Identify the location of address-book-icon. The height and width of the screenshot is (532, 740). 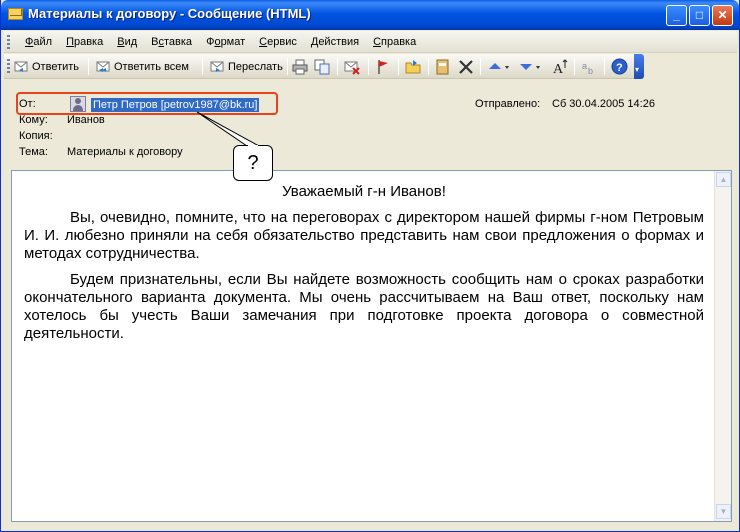
(443, 67).